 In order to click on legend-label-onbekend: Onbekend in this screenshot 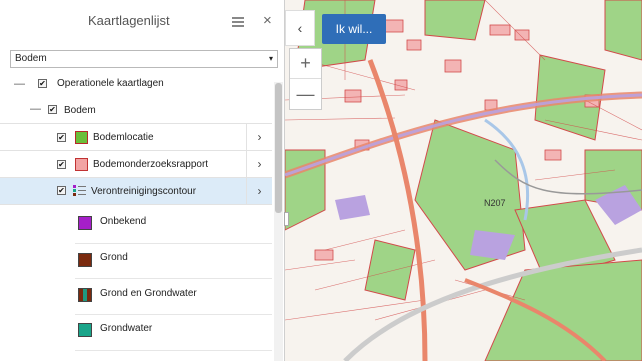, I will do `click(123, 221)`.